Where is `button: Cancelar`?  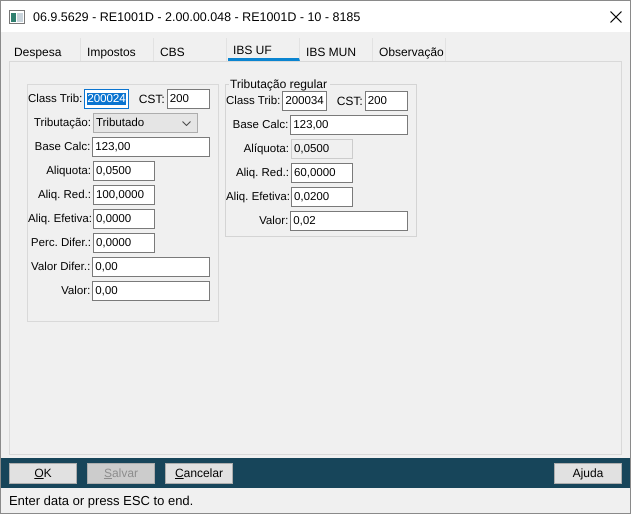 button: Cancelar is located at coordinates (199, 473).